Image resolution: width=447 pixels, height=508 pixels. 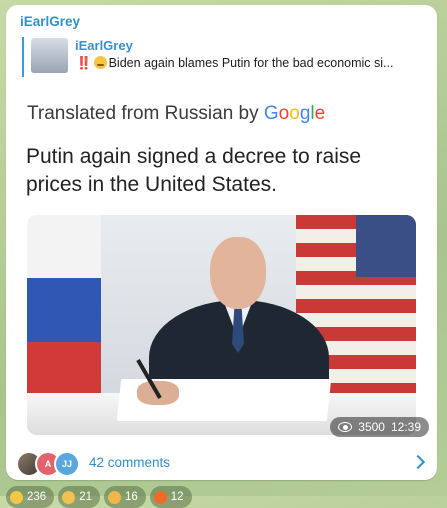 What do you see at coordinates (345, 427) in the screenshot?
I see `eye-icon` at bounding box center [345, 427].